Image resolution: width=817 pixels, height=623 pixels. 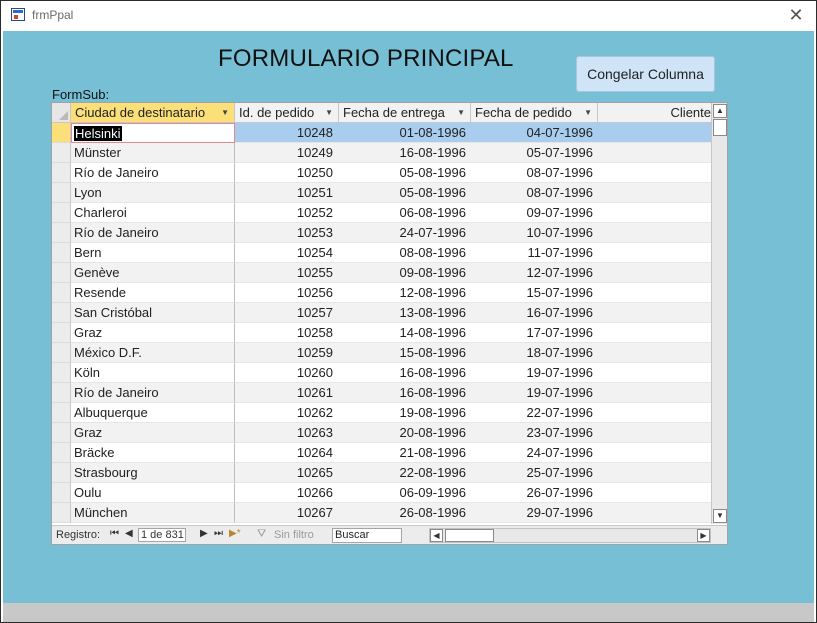 I want to click on cell-delivery-date: 24-07-1996, so click(x=405, y=233).